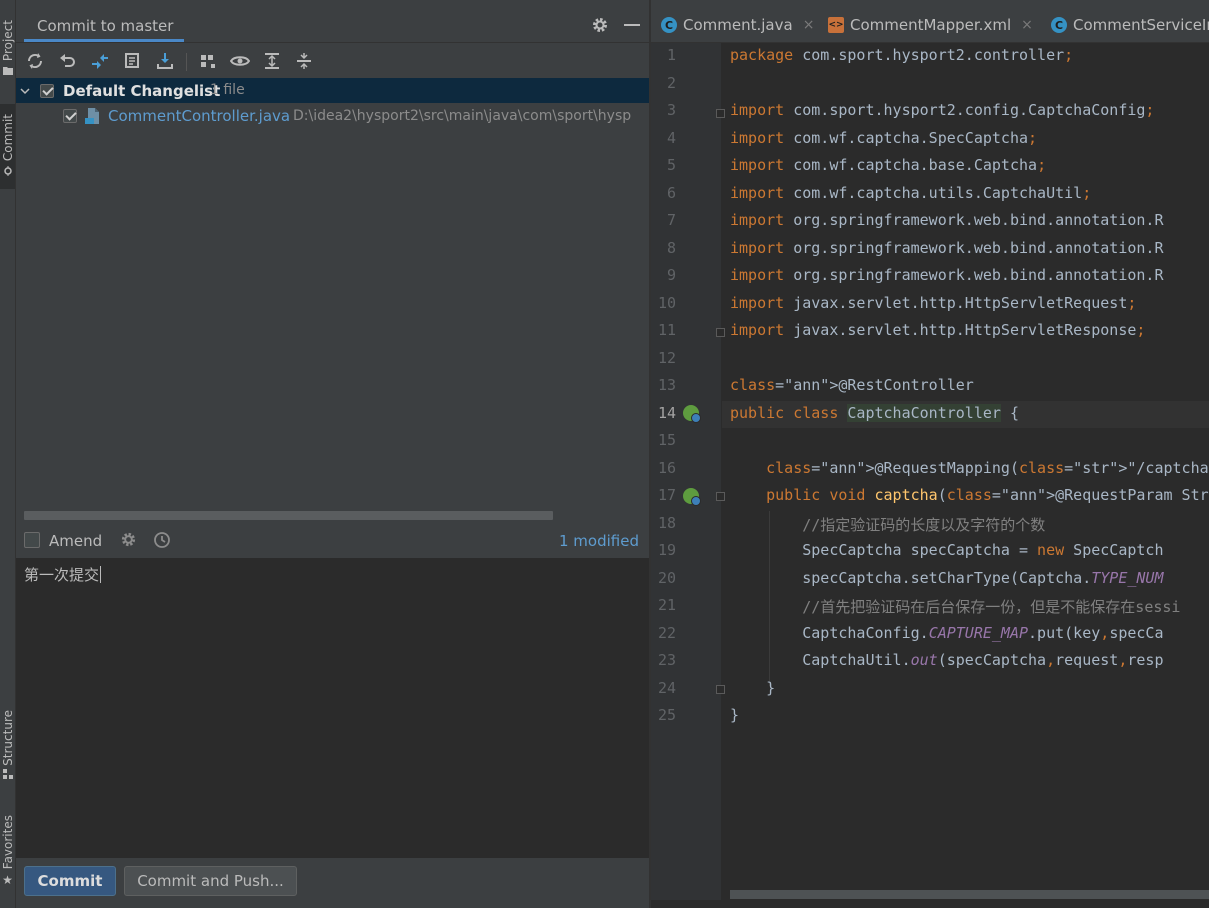  I want to click on tool-tab-project-label: Project, so click(7, 41).